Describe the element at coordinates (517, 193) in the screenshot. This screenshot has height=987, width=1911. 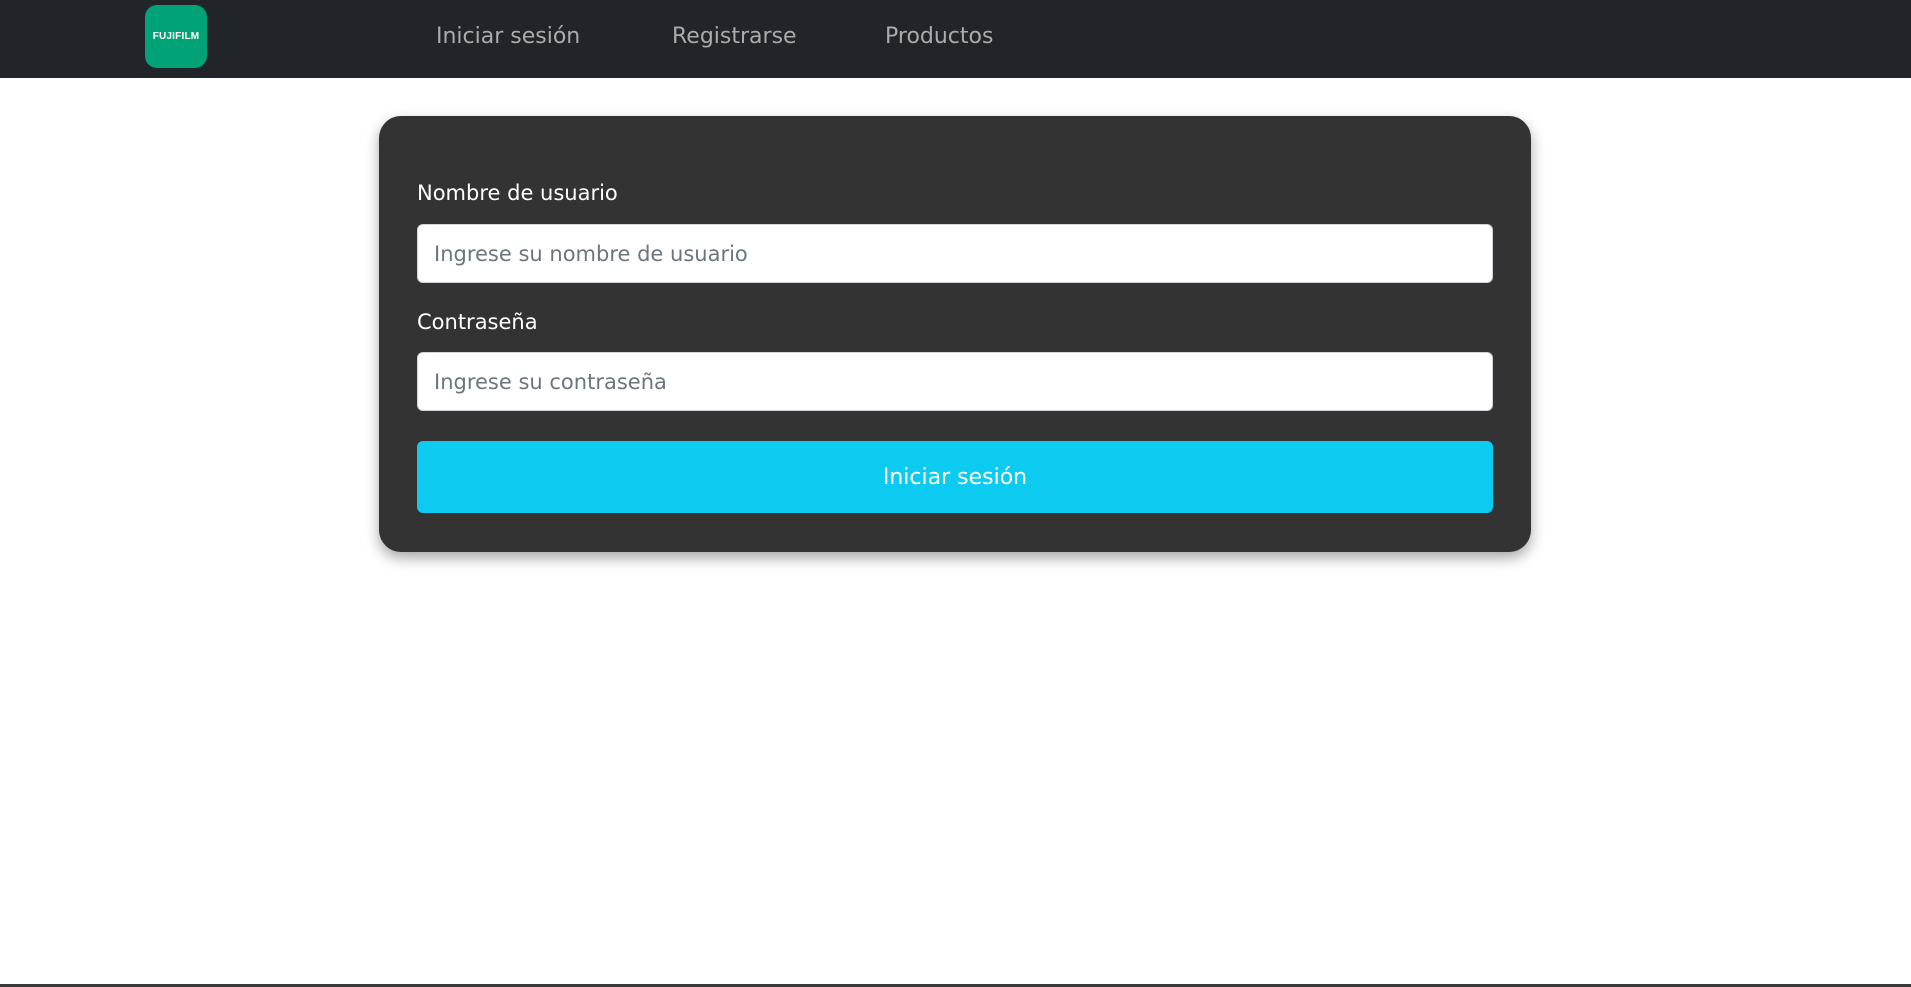
I see `username-label: Nombre de usuario` at that location.